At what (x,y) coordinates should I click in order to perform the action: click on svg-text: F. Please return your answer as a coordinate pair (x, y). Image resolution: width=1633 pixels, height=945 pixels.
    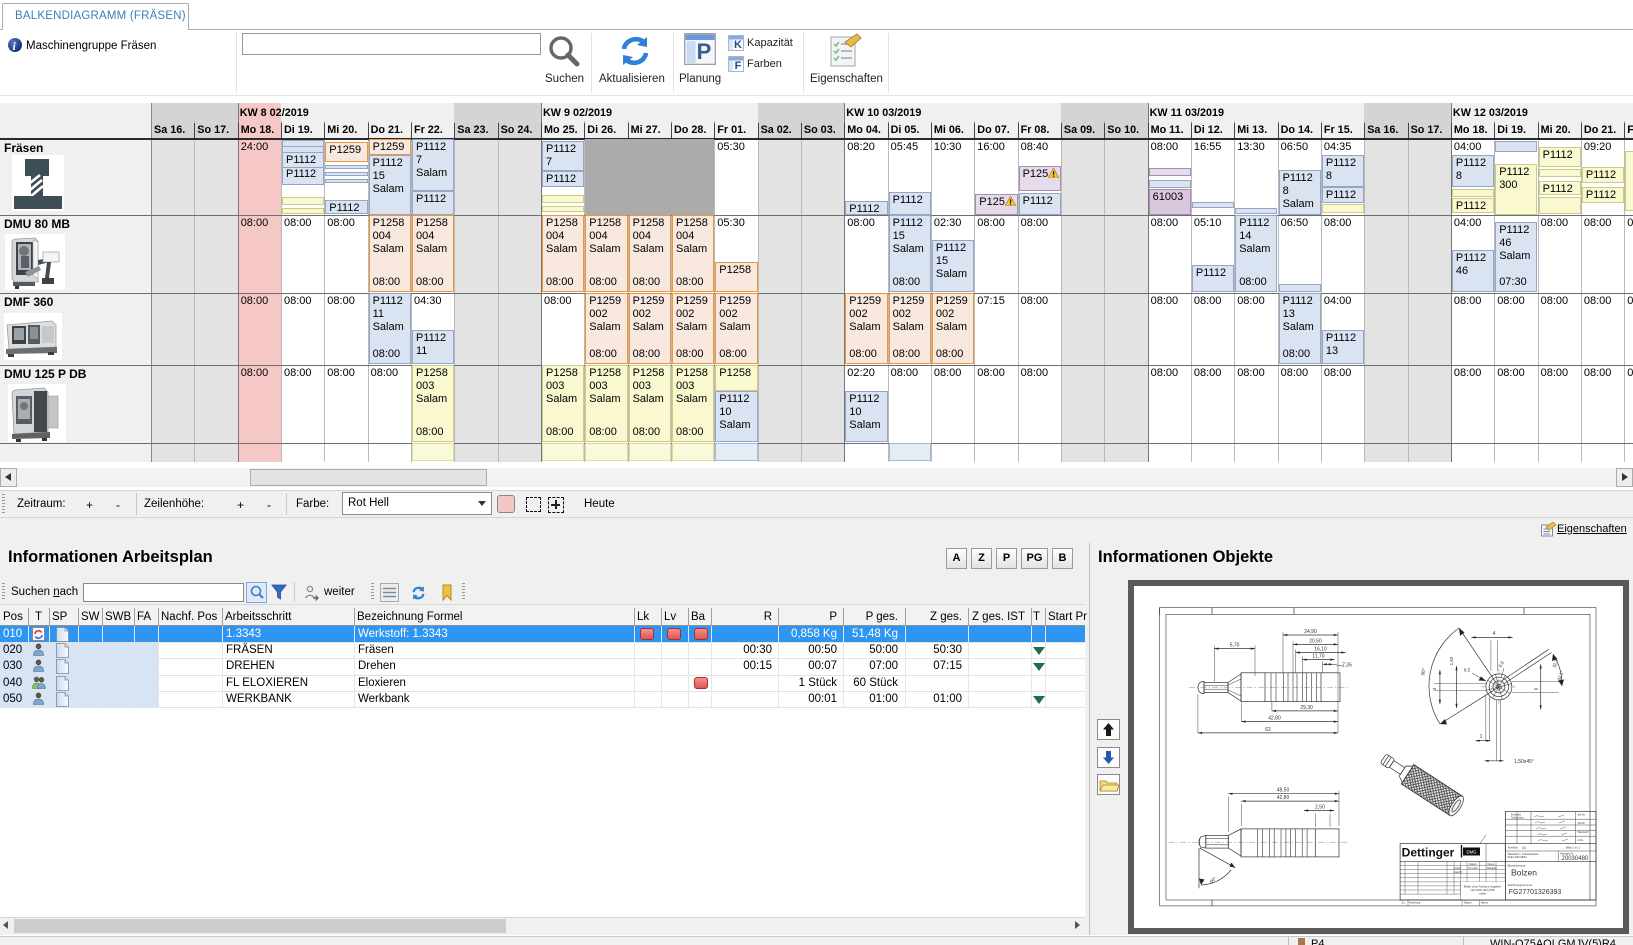
    Looking at the image, I should click on (738, 66).